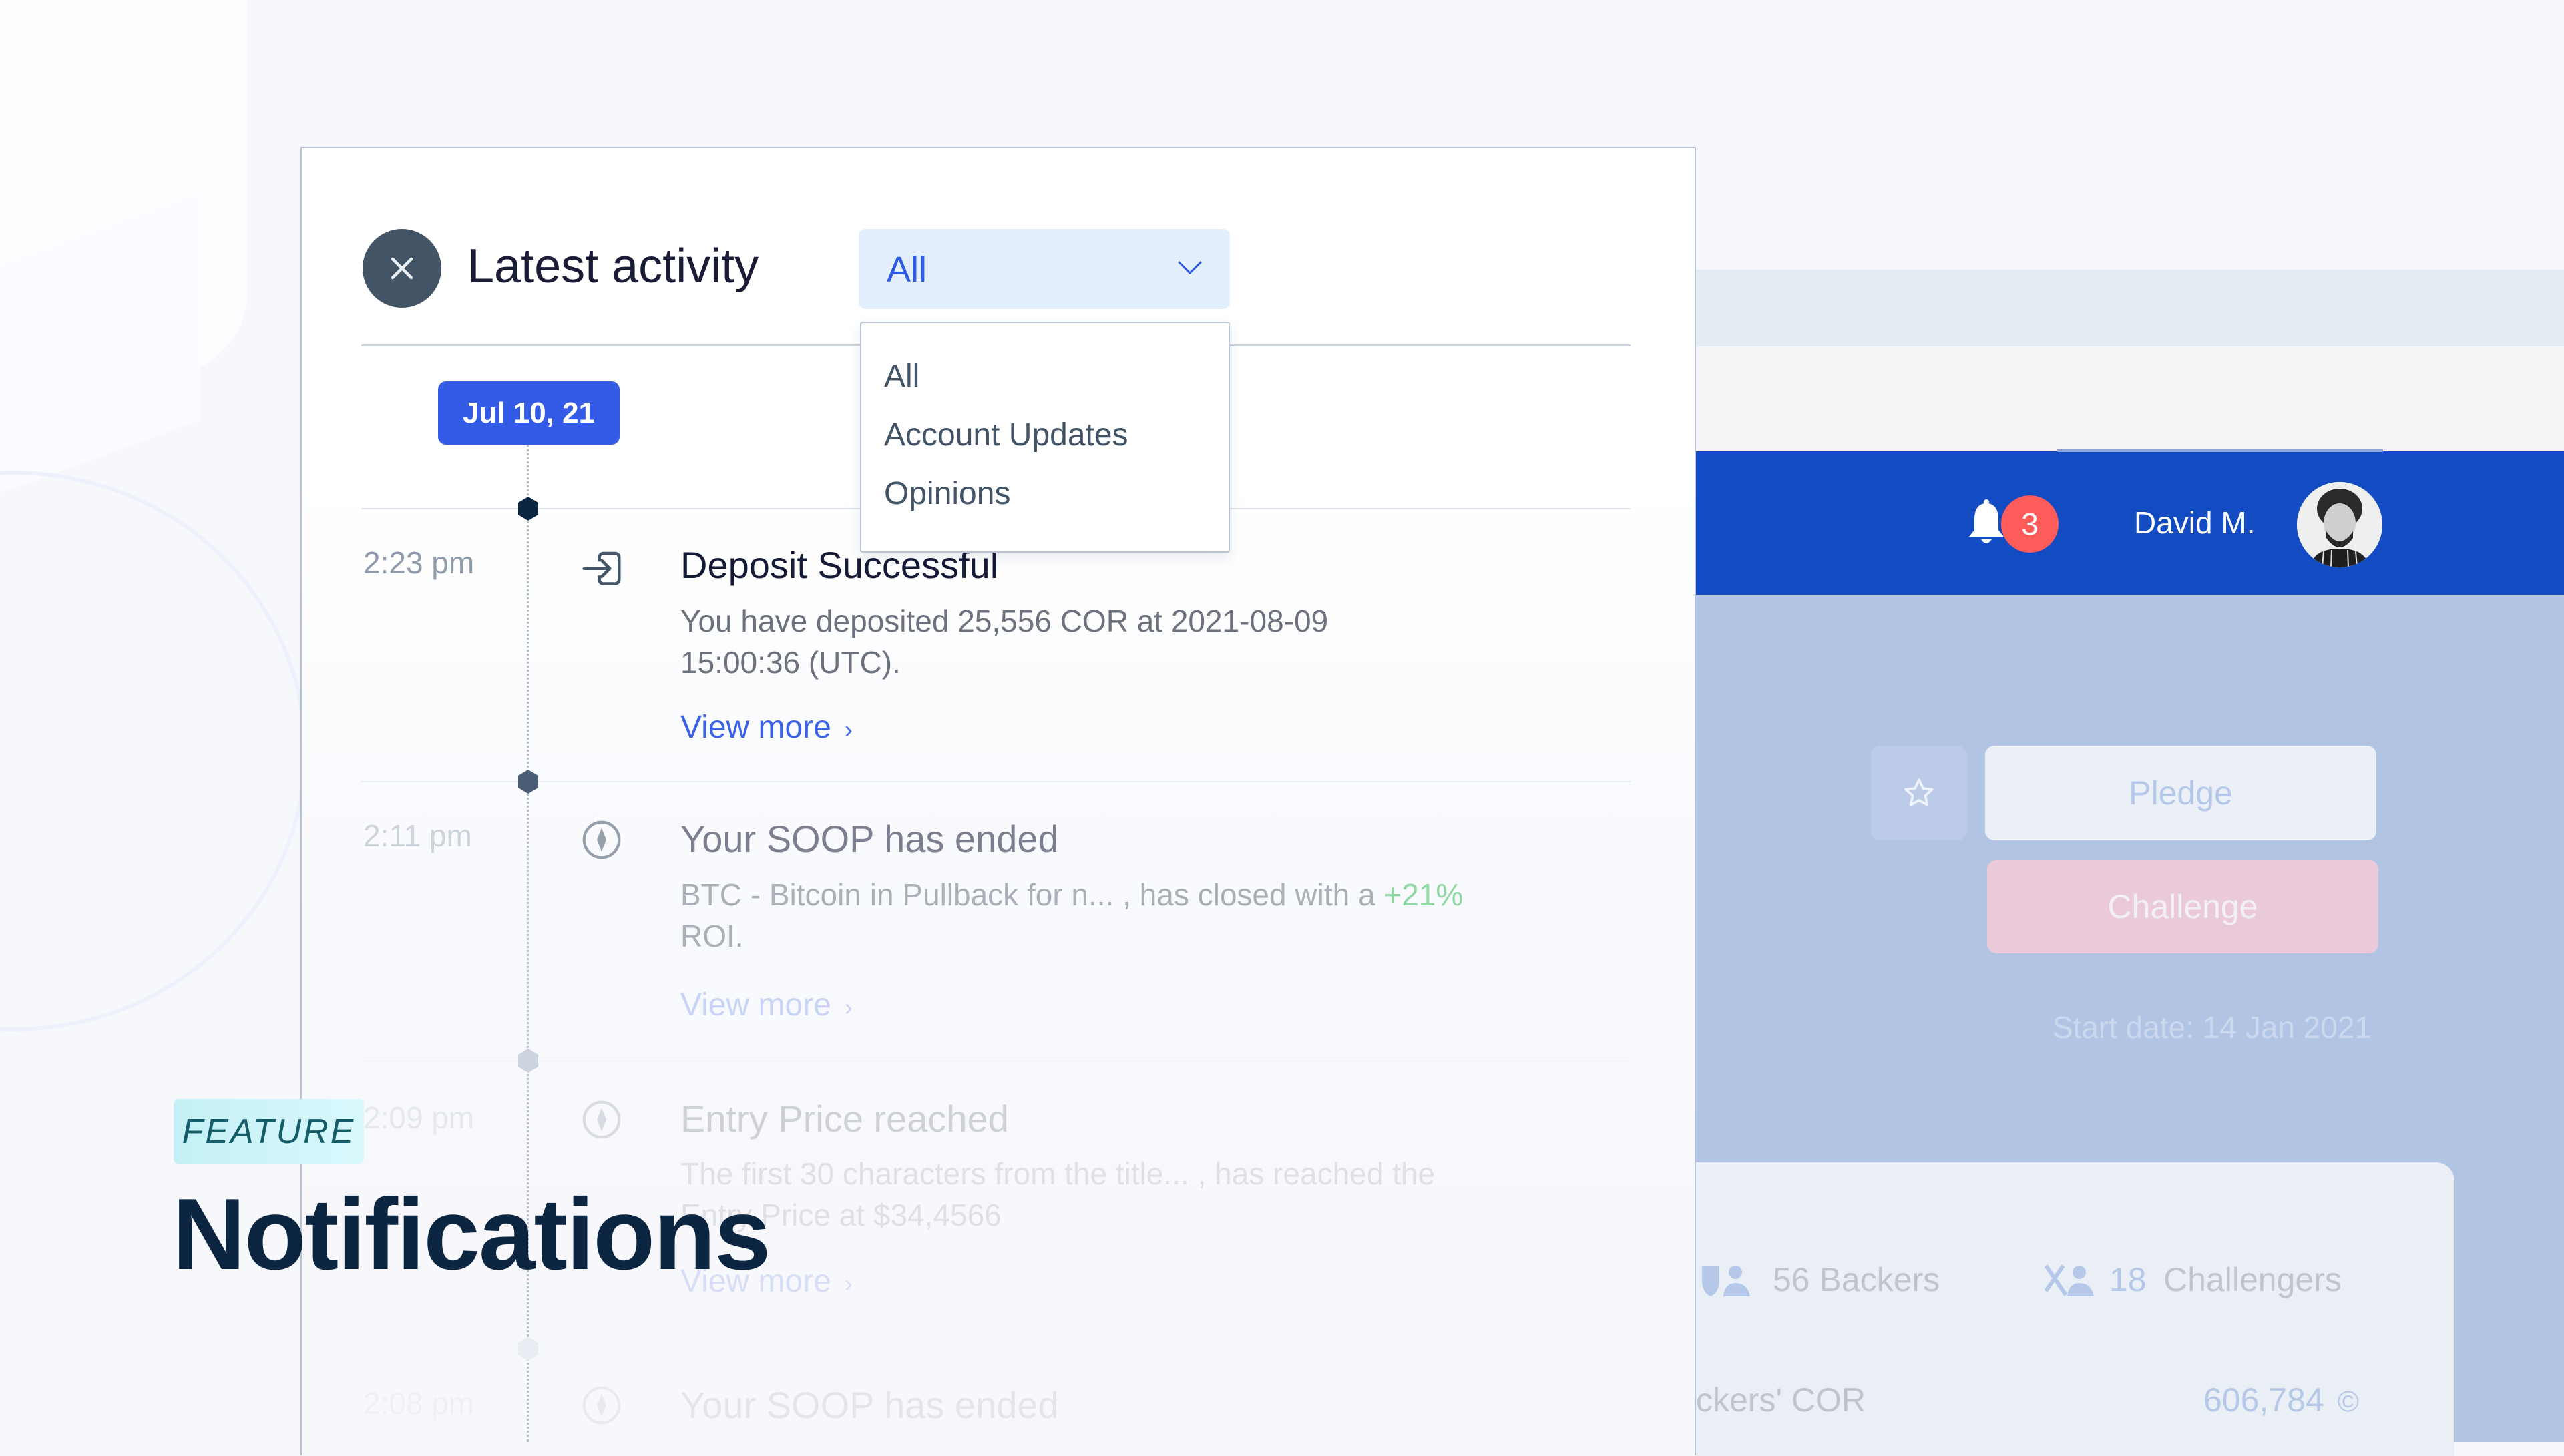 The width and height of the screenshot is (2564, 1456). I want to click on item-time: 2:11 pm, so click(417, 835).